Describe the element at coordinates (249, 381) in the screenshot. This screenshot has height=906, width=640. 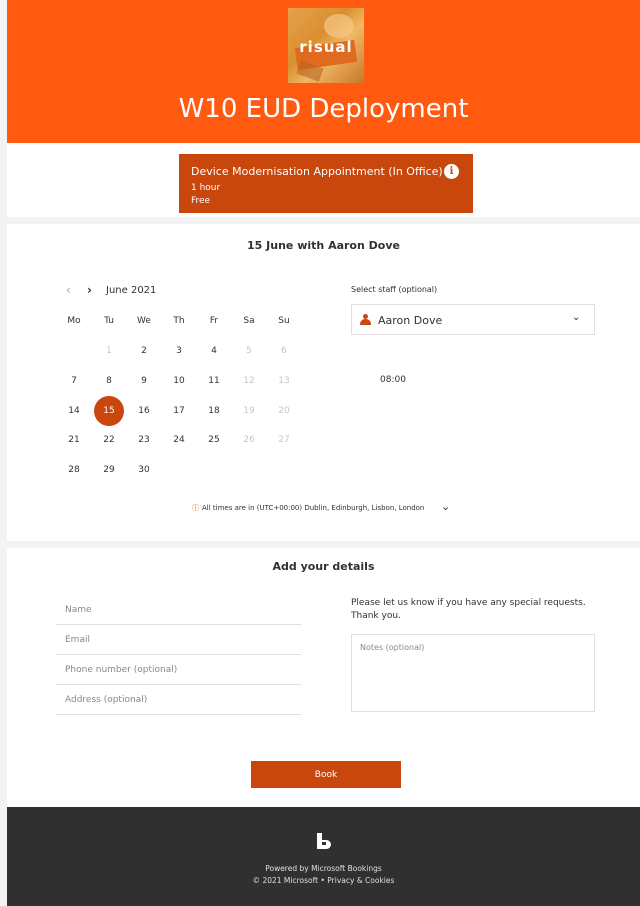
I see `calendar-day: 12` at that location.